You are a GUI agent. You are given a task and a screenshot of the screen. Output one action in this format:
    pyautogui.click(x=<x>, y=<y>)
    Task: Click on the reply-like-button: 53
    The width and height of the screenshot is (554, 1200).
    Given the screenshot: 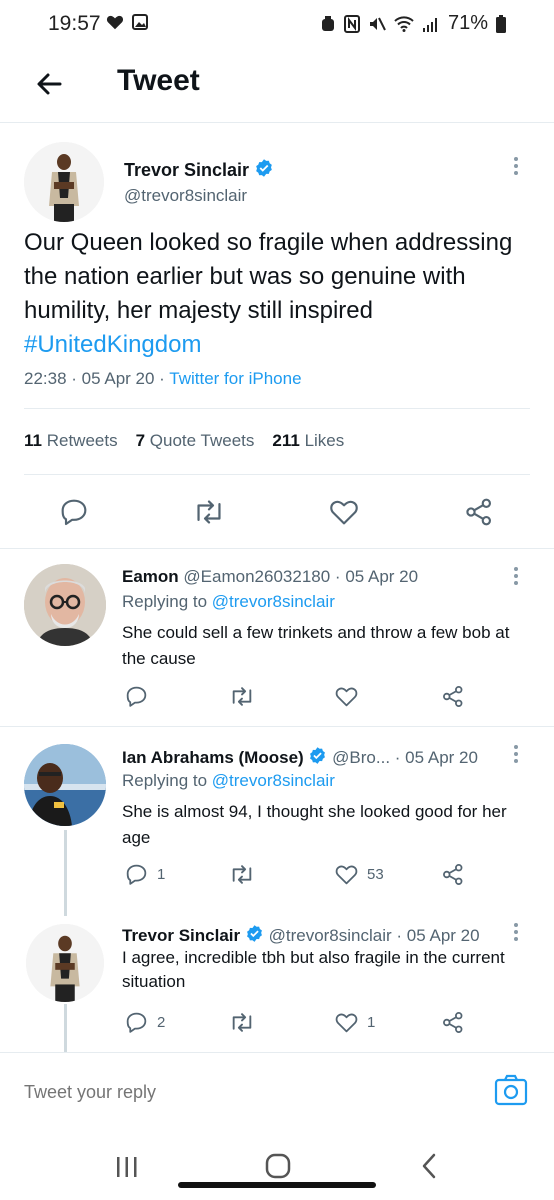 What is the action you would take?
    pyautogui.click(x=359, y=874)
    